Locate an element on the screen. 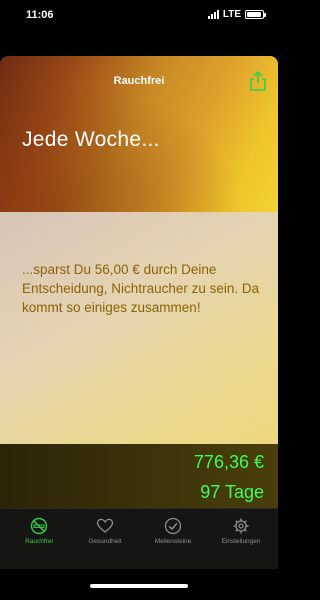 This screenshot has height=600, width=320. battery-icon is located at coordinates (255, 14).